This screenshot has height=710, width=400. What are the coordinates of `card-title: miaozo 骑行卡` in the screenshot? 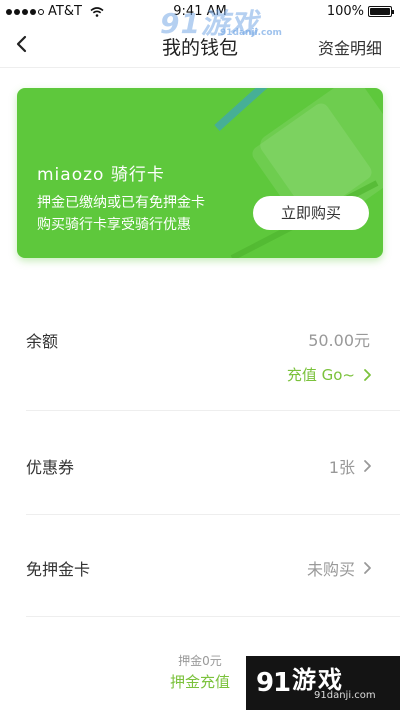 It's located at (101, 175).